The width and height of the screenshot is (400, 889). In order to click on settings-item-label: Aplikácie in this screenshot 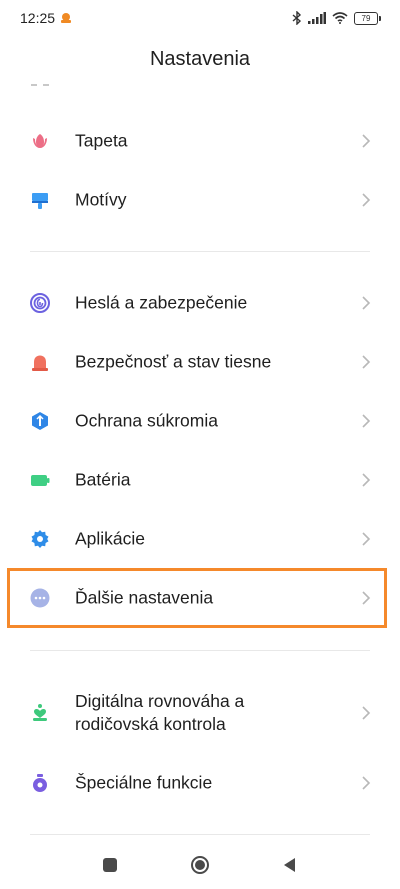, I will do `click(110, 538)`.